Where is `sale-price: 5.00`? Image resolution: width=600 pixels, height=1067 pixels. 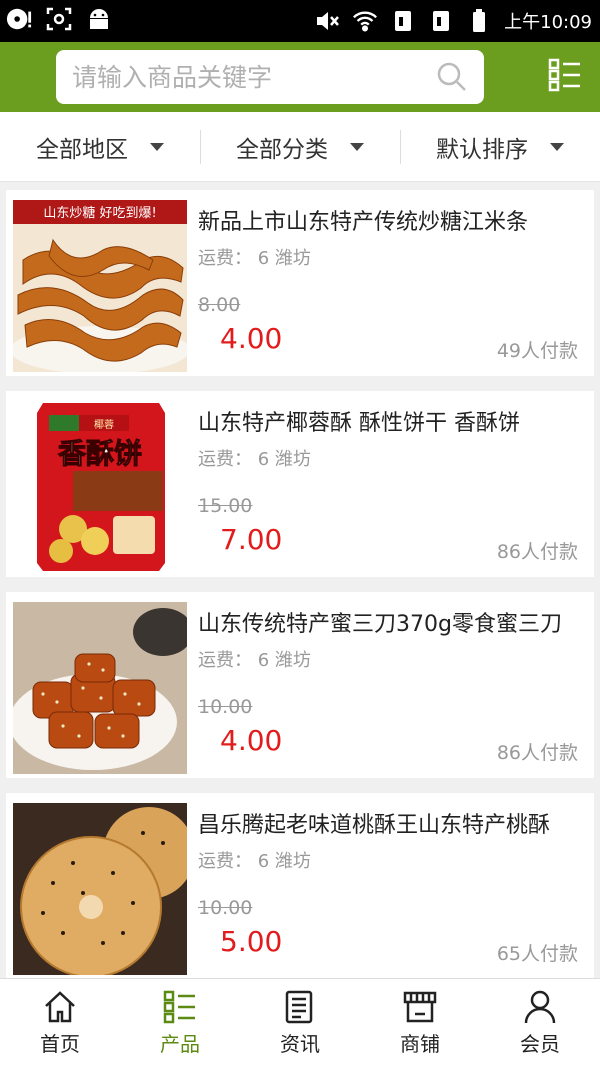 sale-price: 5.00 is located at coordinates (251, 941).